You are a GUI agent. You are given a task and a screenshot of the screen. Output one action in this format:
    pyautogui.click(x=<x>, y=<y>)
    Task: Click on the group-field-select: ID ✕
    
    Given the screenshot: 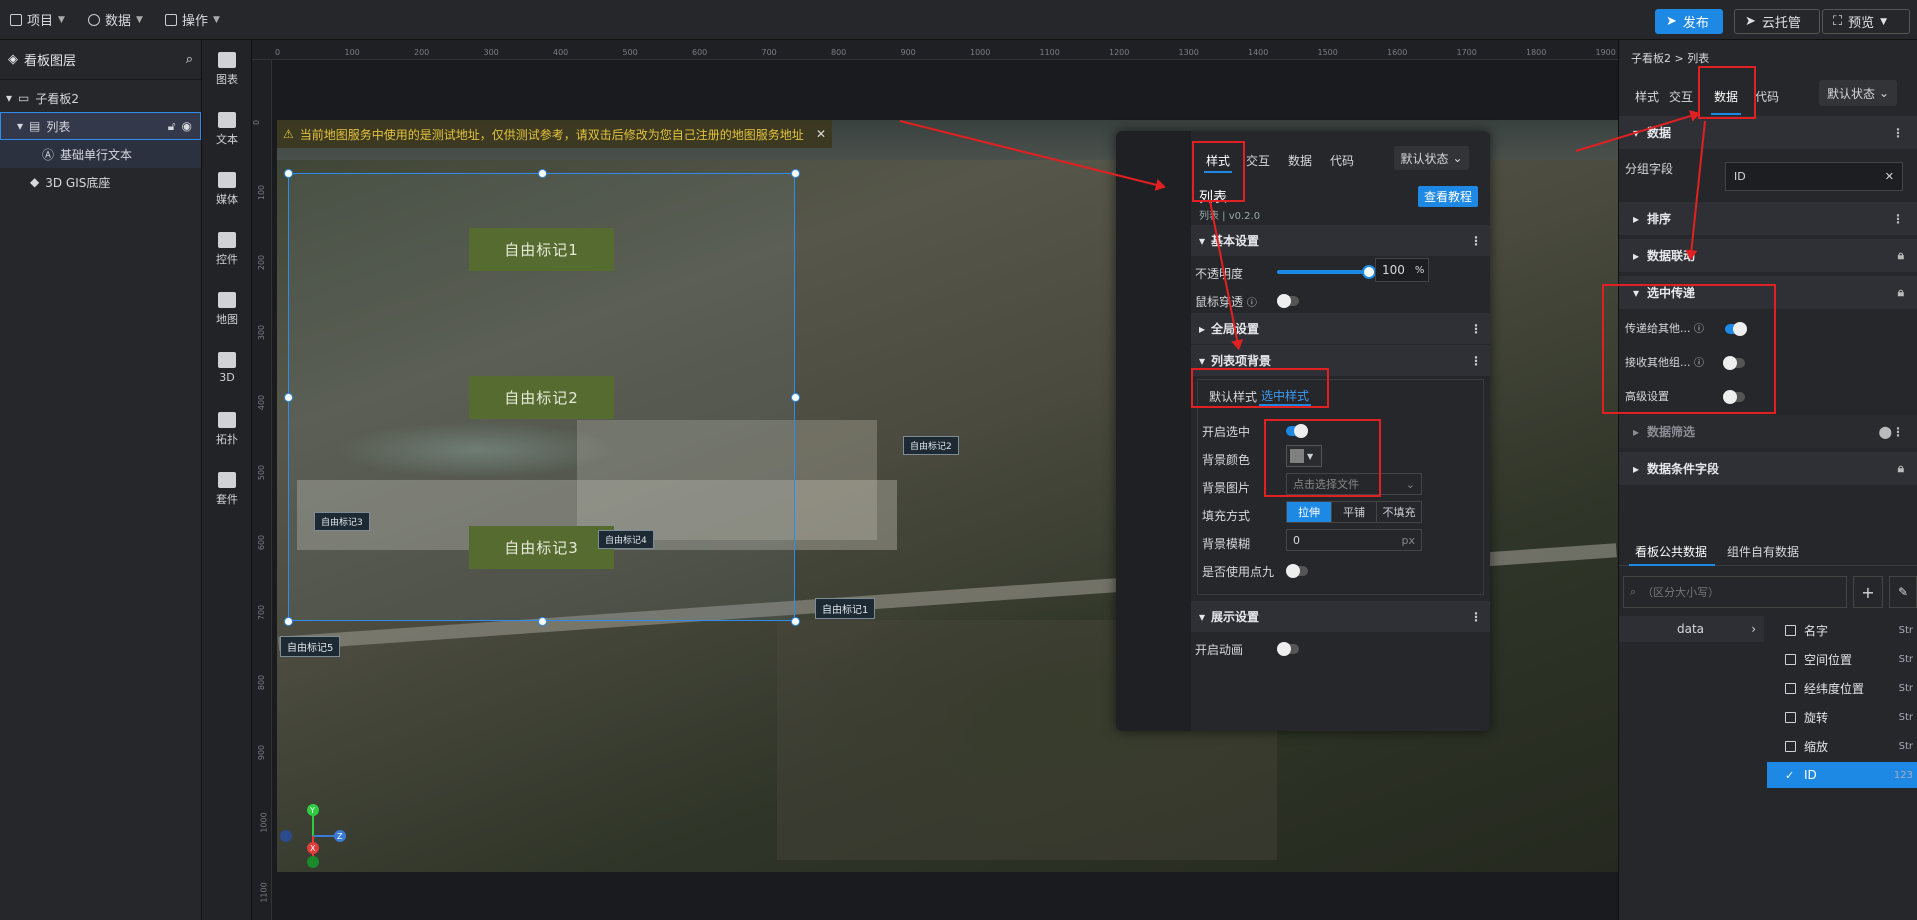 What is the action you would take?
    pyautogui.click(x=1814, y=176)
    